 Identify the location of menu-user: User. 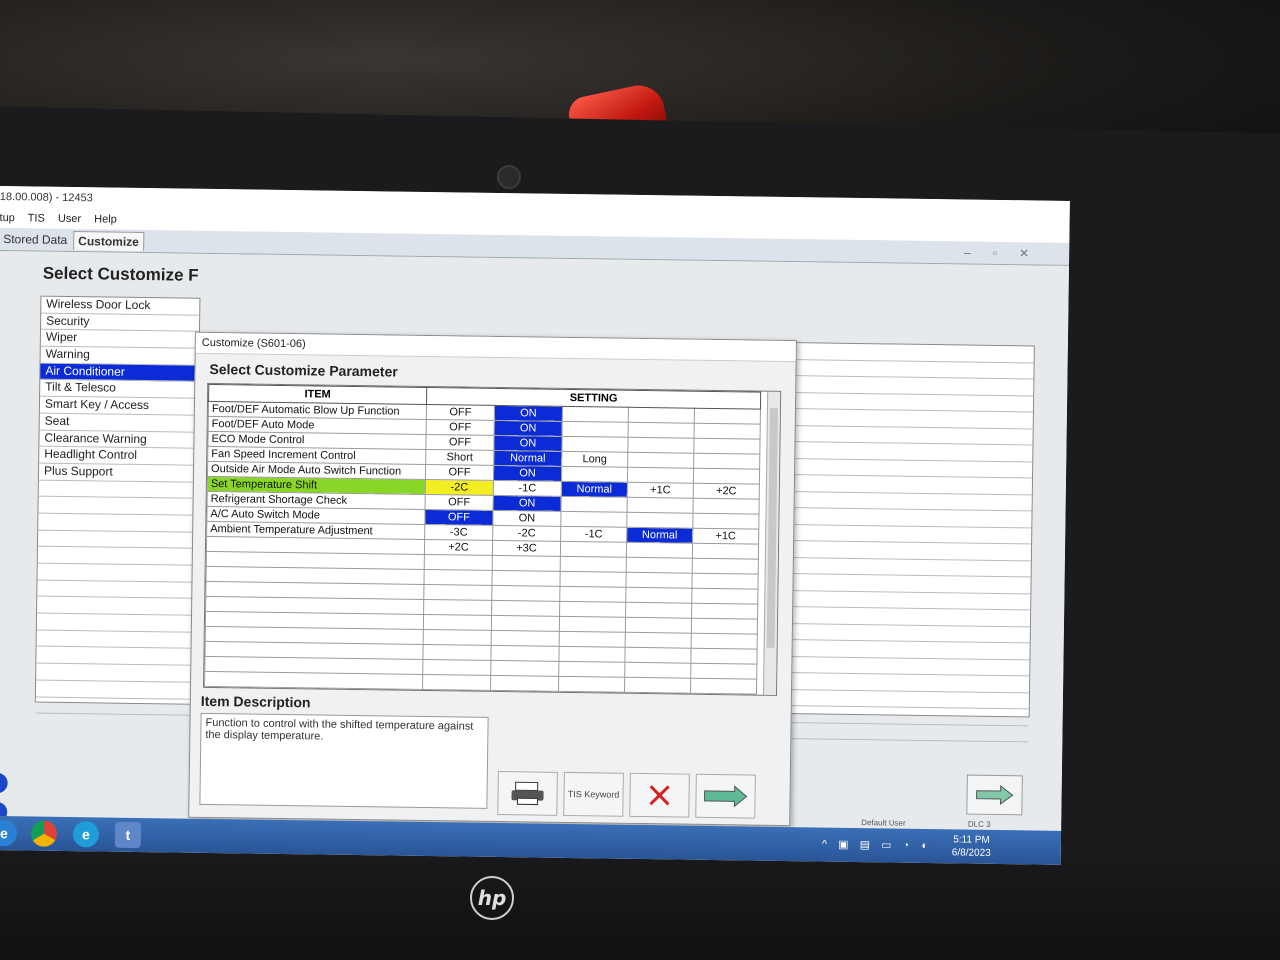
(69, 219).